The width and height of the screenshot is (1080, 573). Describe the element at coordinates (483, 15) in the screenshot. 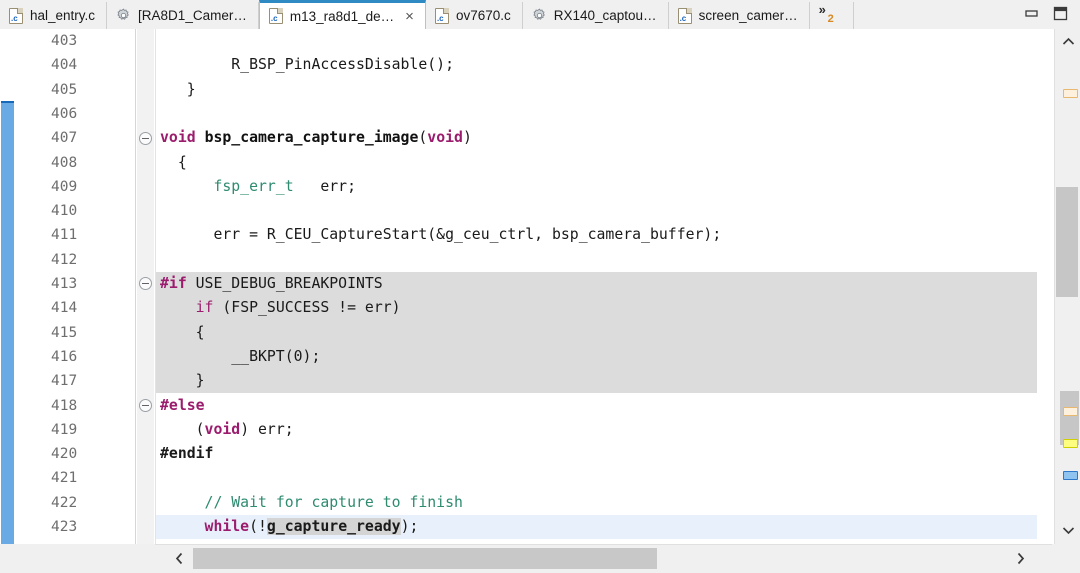

I see `tab-label: ov7670.c` at that location.